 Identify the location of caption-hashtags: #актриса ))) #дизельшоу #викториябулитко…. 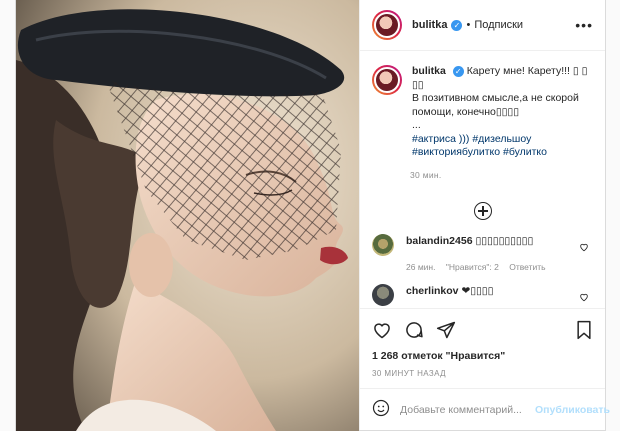
(479, 146).